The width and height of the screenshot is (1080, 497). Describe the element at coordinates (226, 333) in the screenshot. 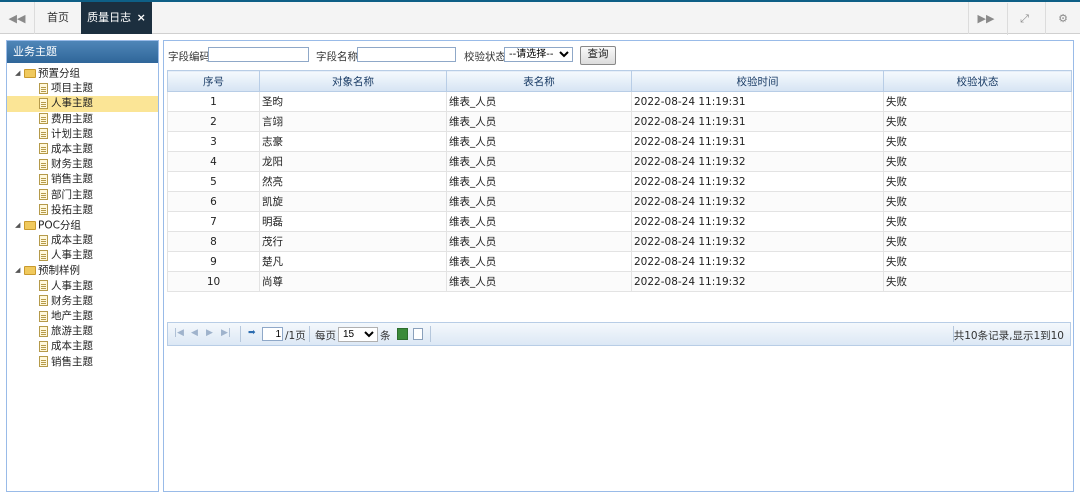

I see `last-page-icon: ▶|` at that location.